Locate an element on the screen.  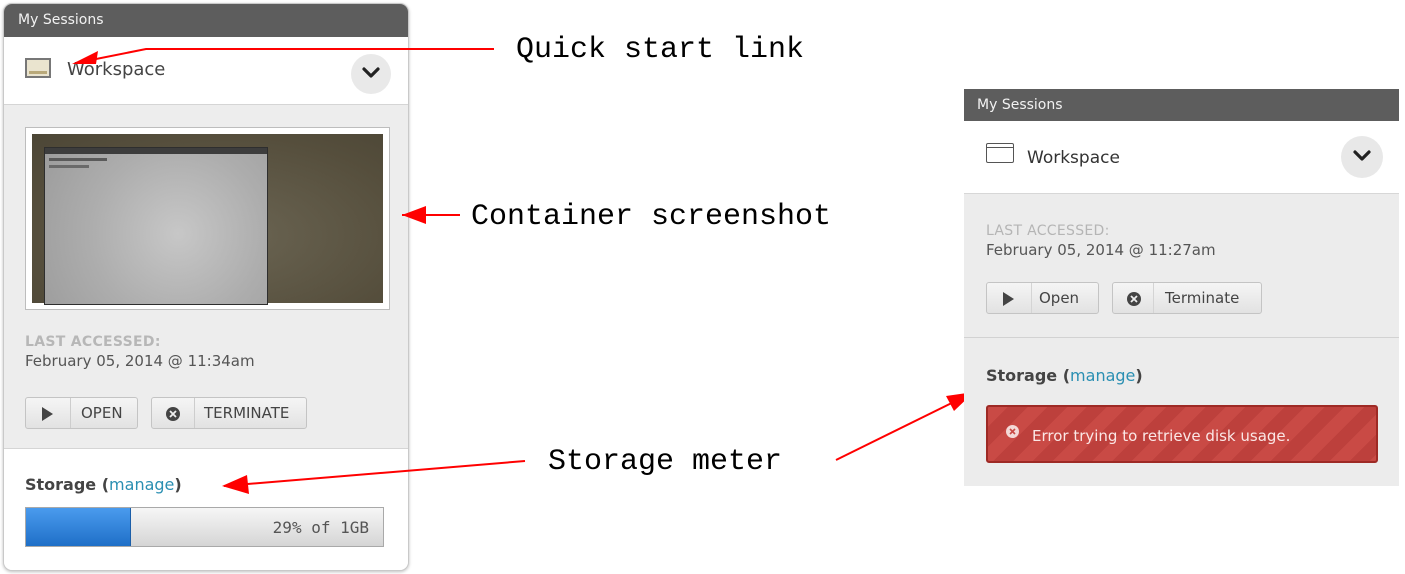
storage-paren-open: ( is located at coordinates (1064, 375).